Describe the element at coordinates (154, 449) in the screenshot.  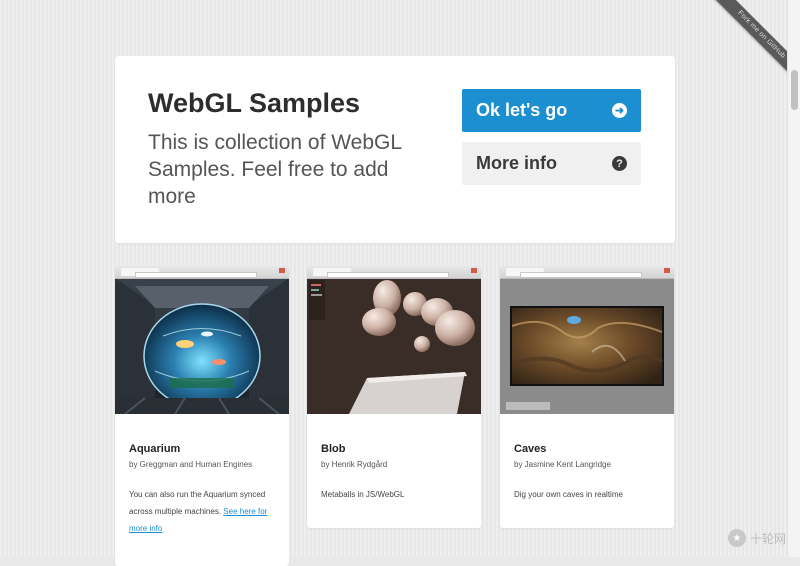
I see `card-title: Aquarium` at that location.